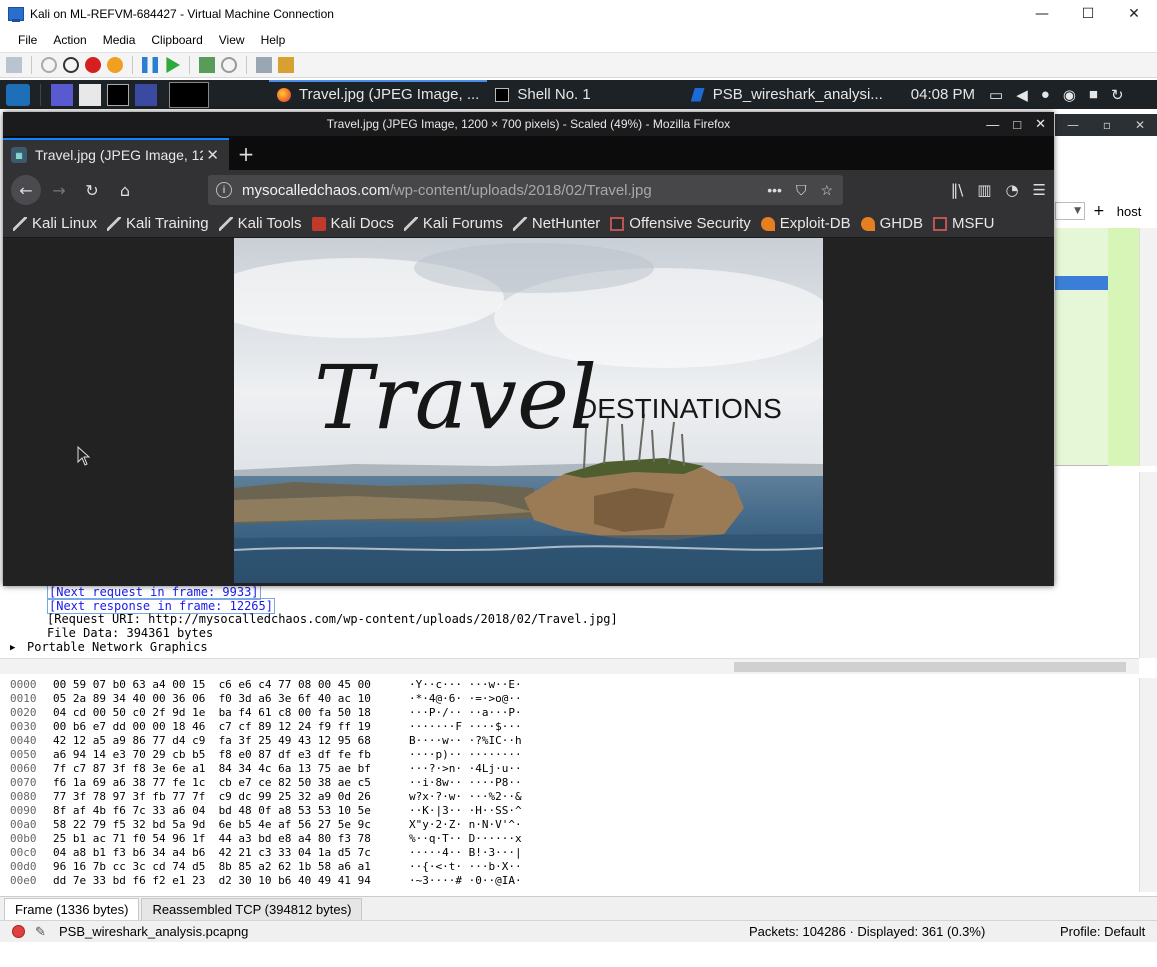 This screenshot has width=1157, height=967. Describe the element at coordinates (212, 155) in the screenshot. I see `tab-close-icon: ✕` at that location.